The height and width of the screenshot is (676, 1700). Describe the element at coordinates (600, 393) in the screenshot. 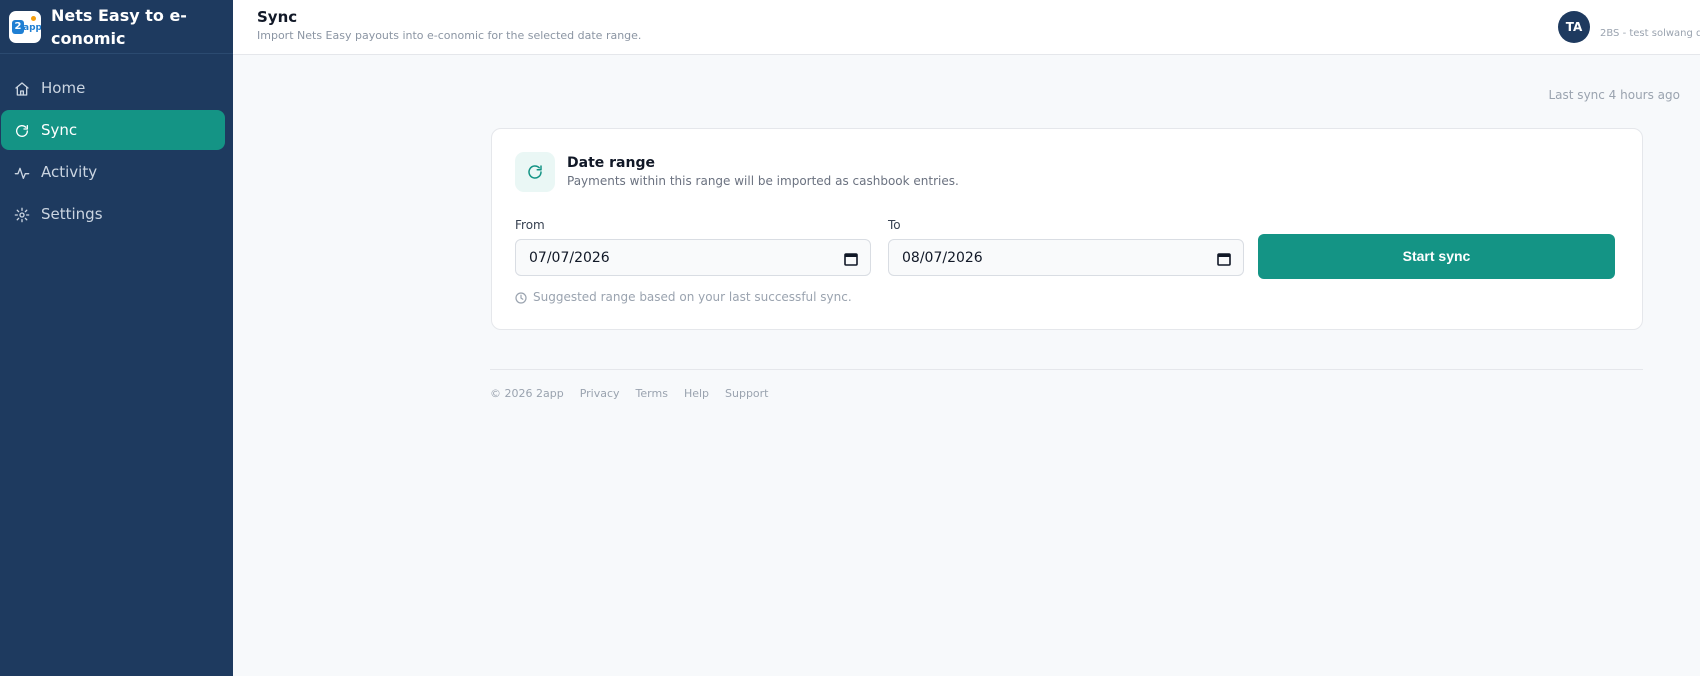

I see `footer-link-privacy: Privacy` at that location.